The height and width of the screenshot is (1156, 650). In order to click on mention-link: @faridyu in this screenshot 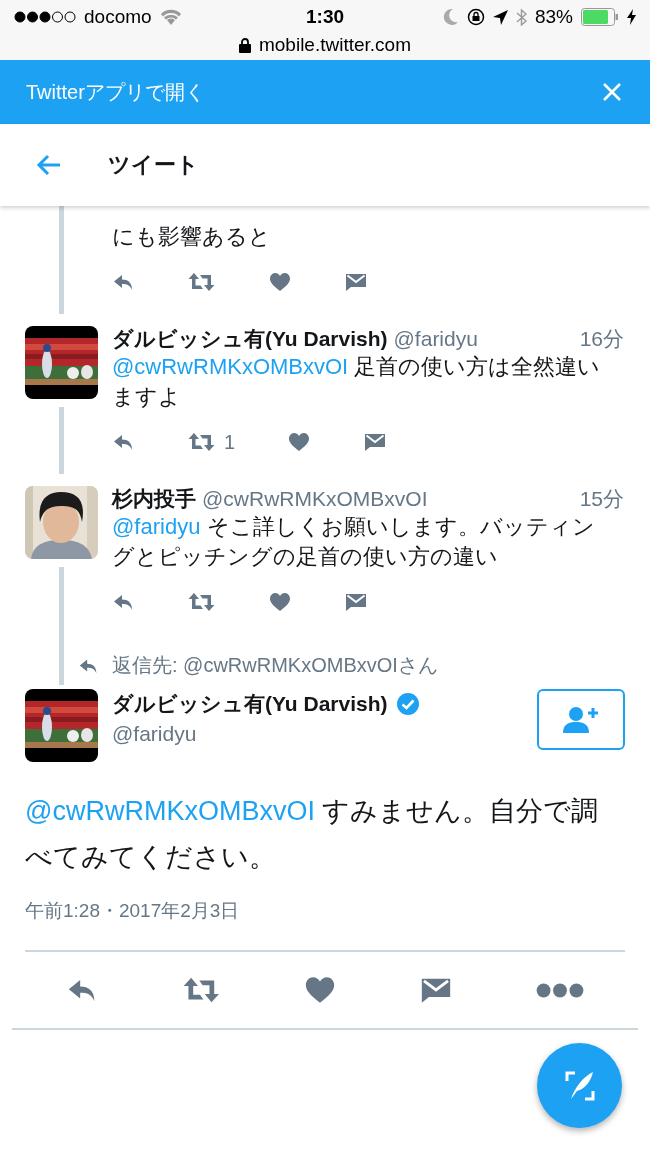, I will do `click(156, 526)`.